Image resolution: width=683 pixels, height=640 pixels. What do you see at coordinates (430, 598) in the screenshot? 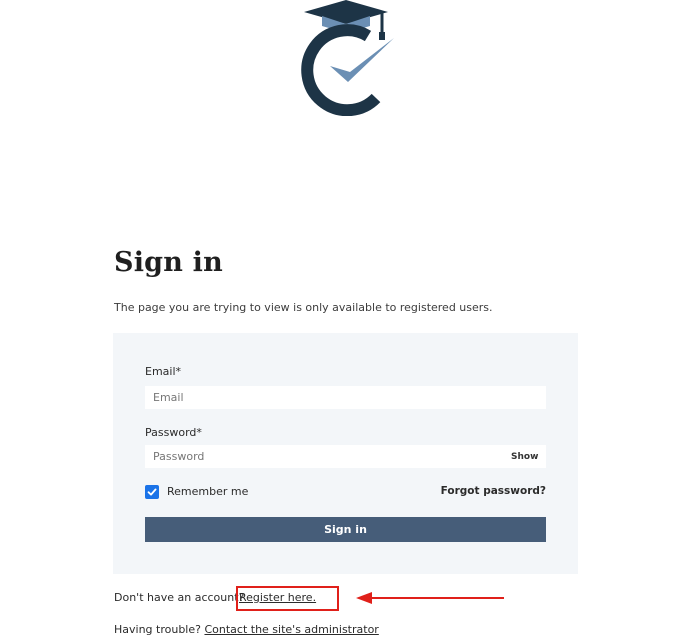
I see `red-arrow-left-icon` at bounding box center [430, 598].